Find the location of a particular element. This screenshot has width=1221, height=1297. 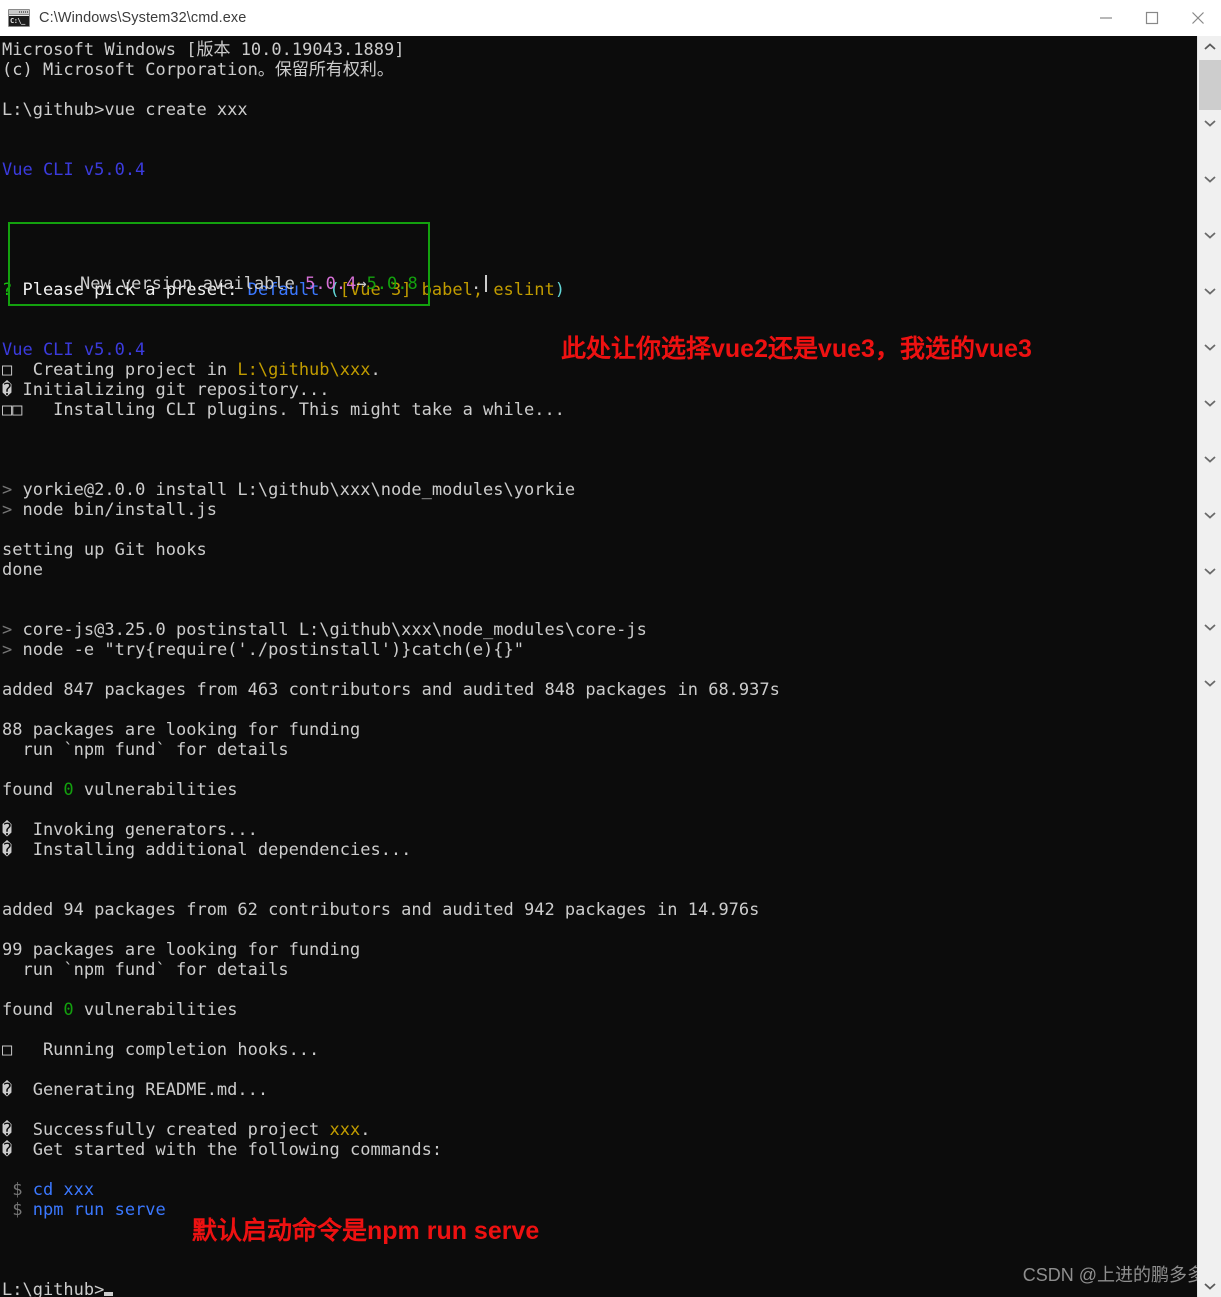

terminal-text: npm run serve is located at coordinates (99, 1210).